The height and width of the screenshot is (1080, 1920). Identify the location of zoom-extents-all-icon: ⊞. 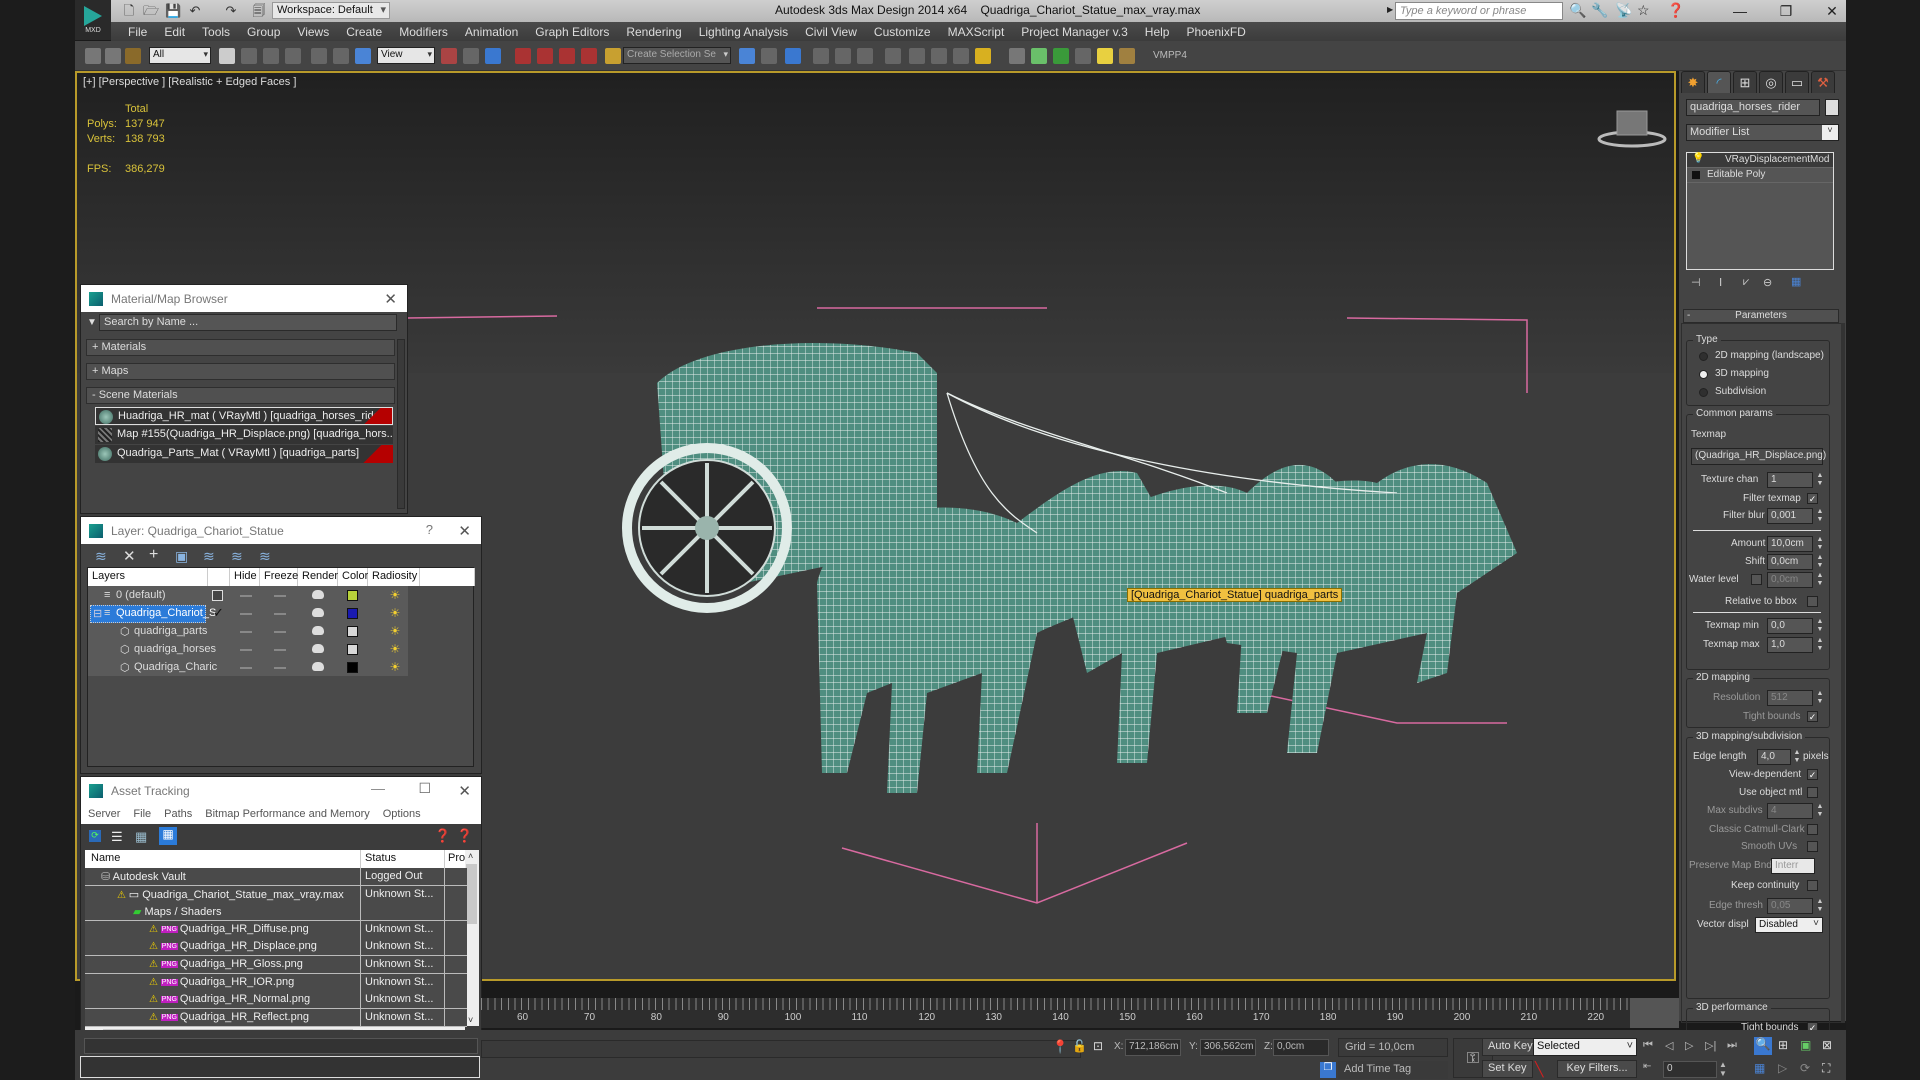
(1783, 1045).